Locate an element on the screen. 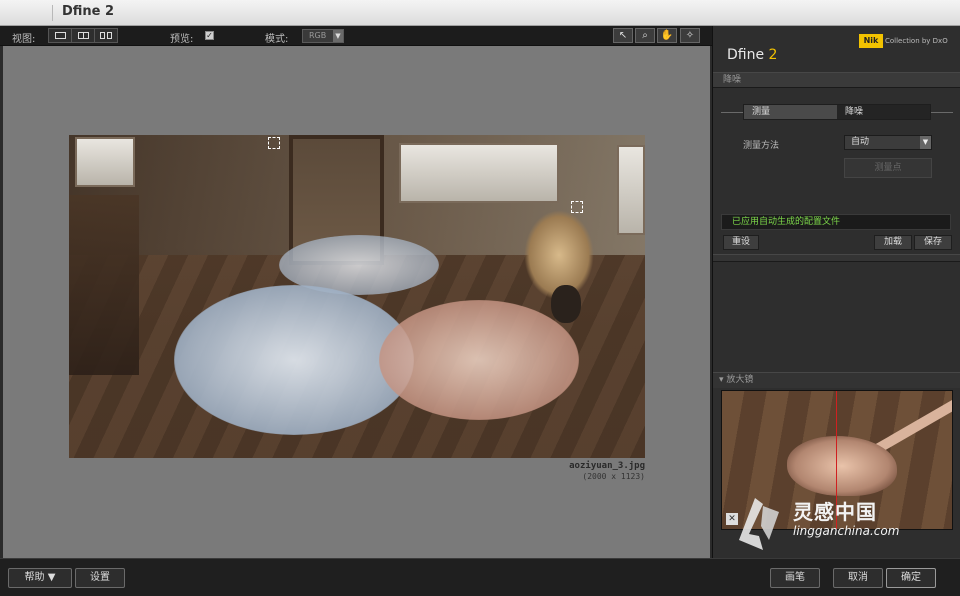 The height and width of the screenshot is (596, 960). hand-tool-button: ✋ is located at coordinates (667, 35).